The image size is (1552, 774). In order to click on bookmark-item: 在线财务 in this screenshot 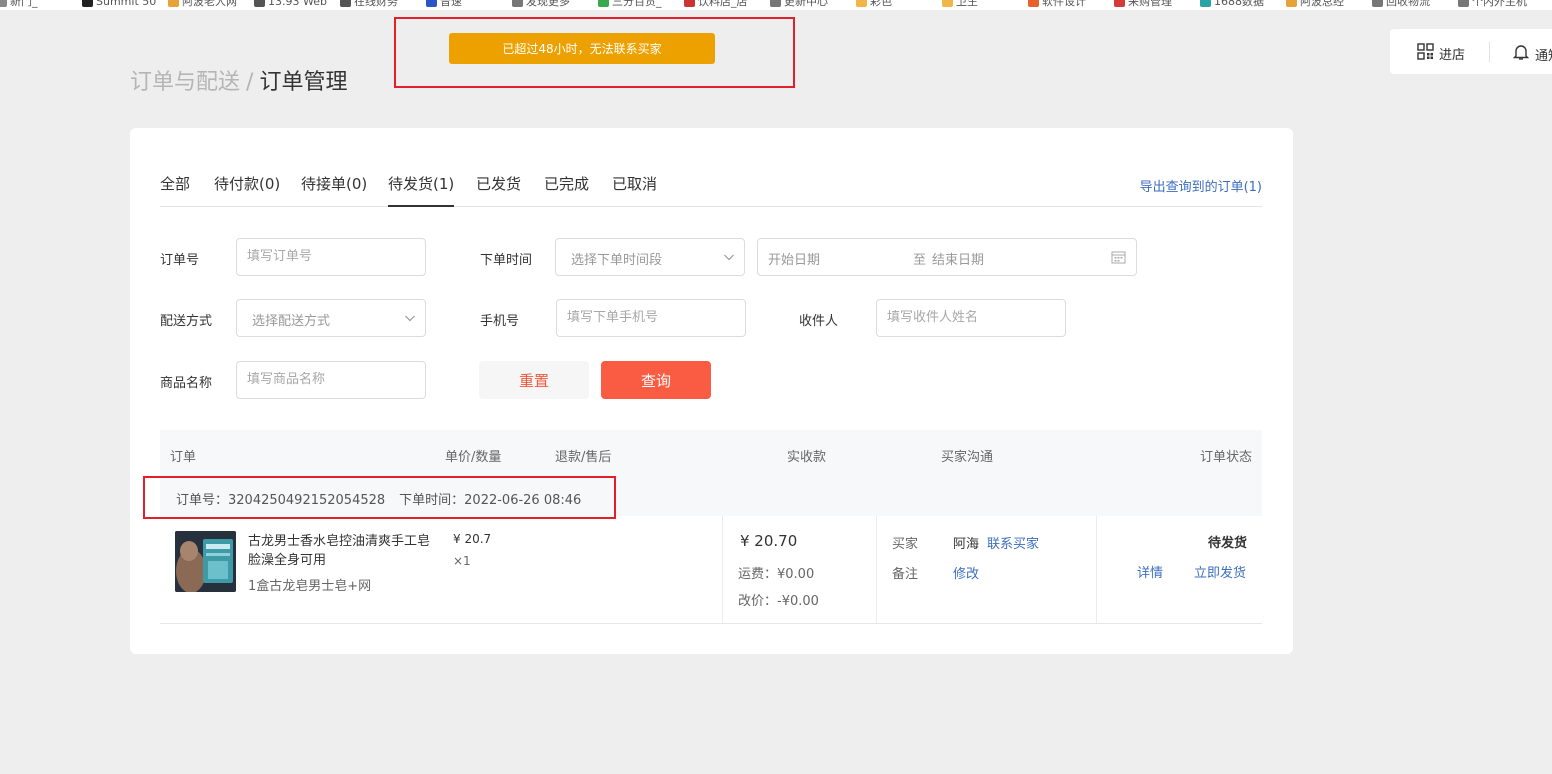, I will do `click(369, 4)`.